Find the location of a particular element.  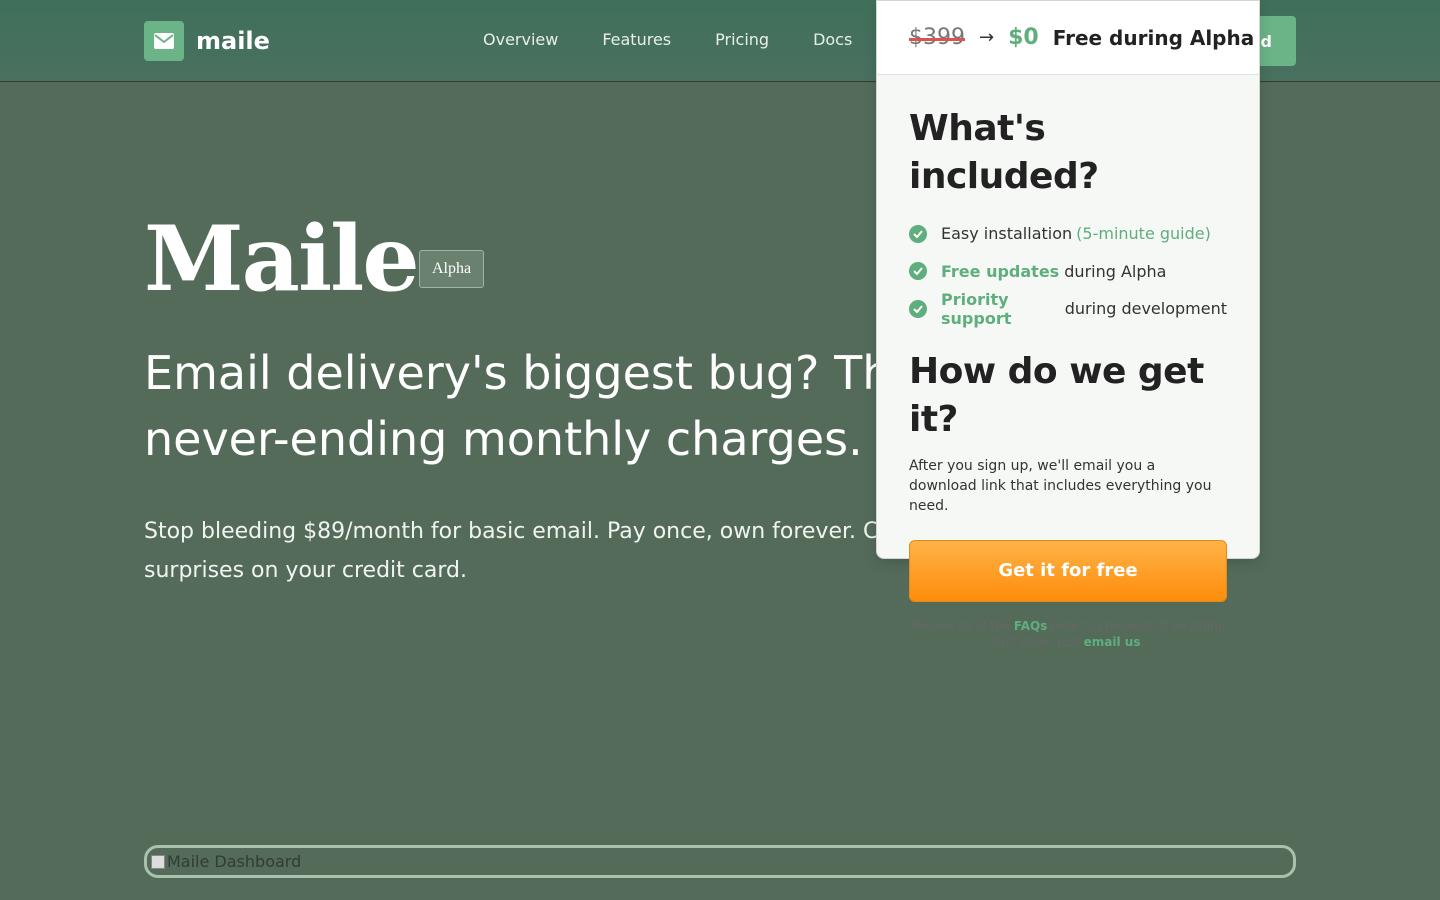

nav-overview: Overview is located at coordinates (520, 39).